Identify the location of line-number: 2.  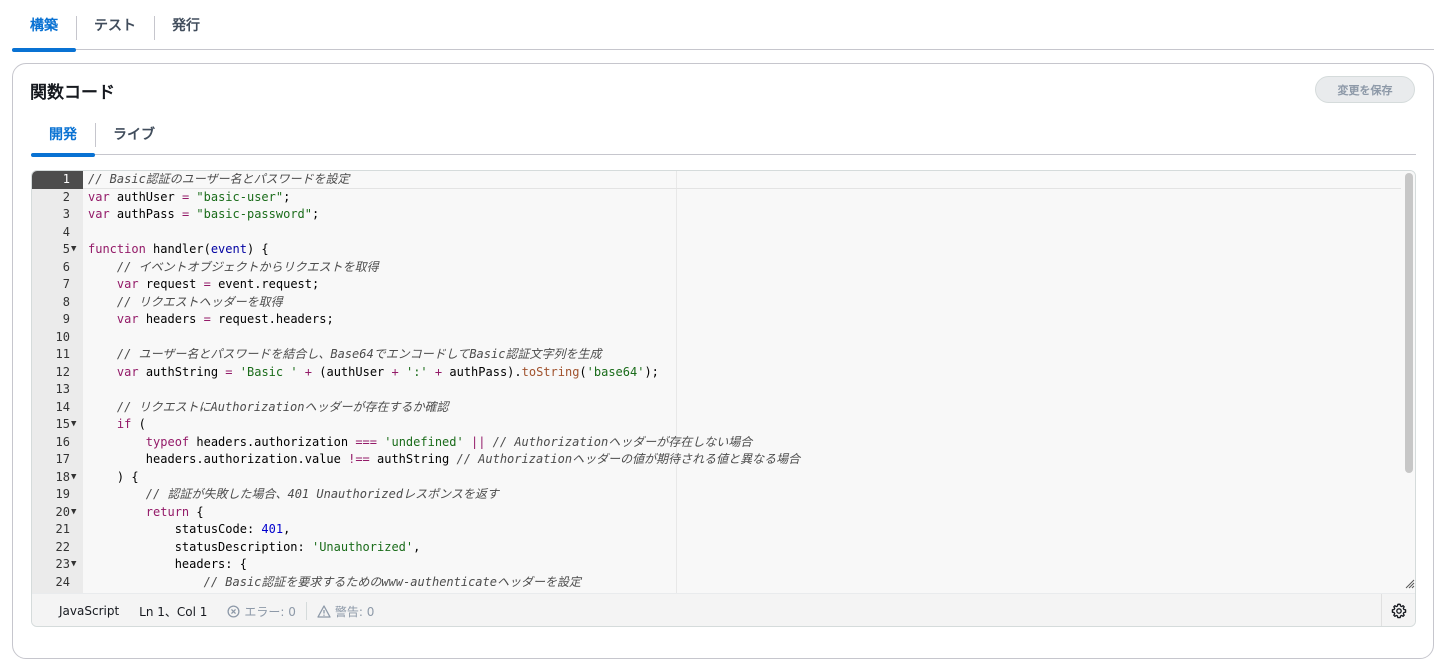
(66, 196).